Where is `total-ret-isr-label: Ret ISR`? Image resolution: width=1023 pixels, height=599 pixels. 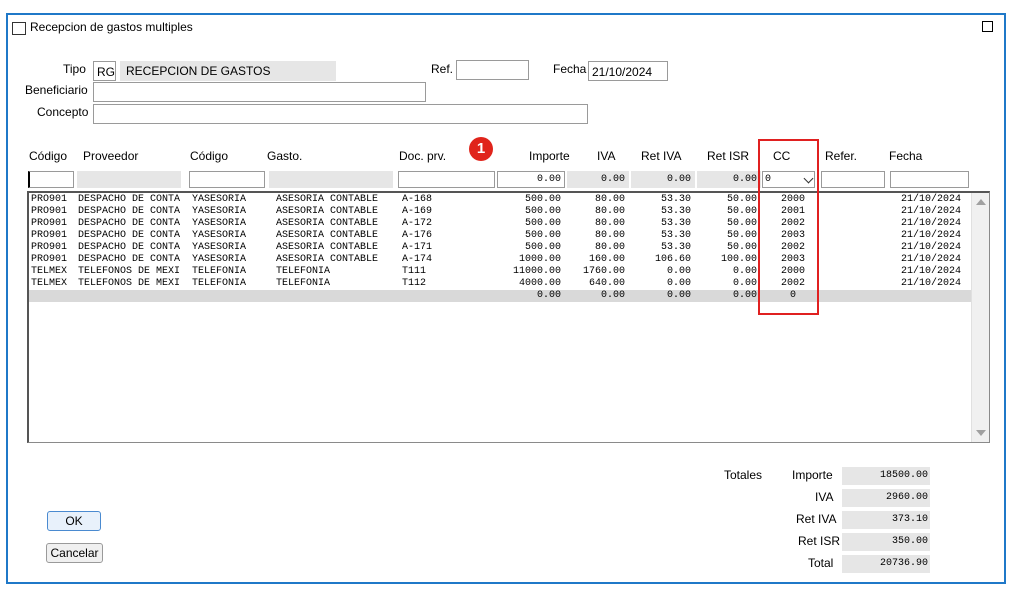
total-ret-isr-label: Ret ISR is located at coordinates (819, 541).